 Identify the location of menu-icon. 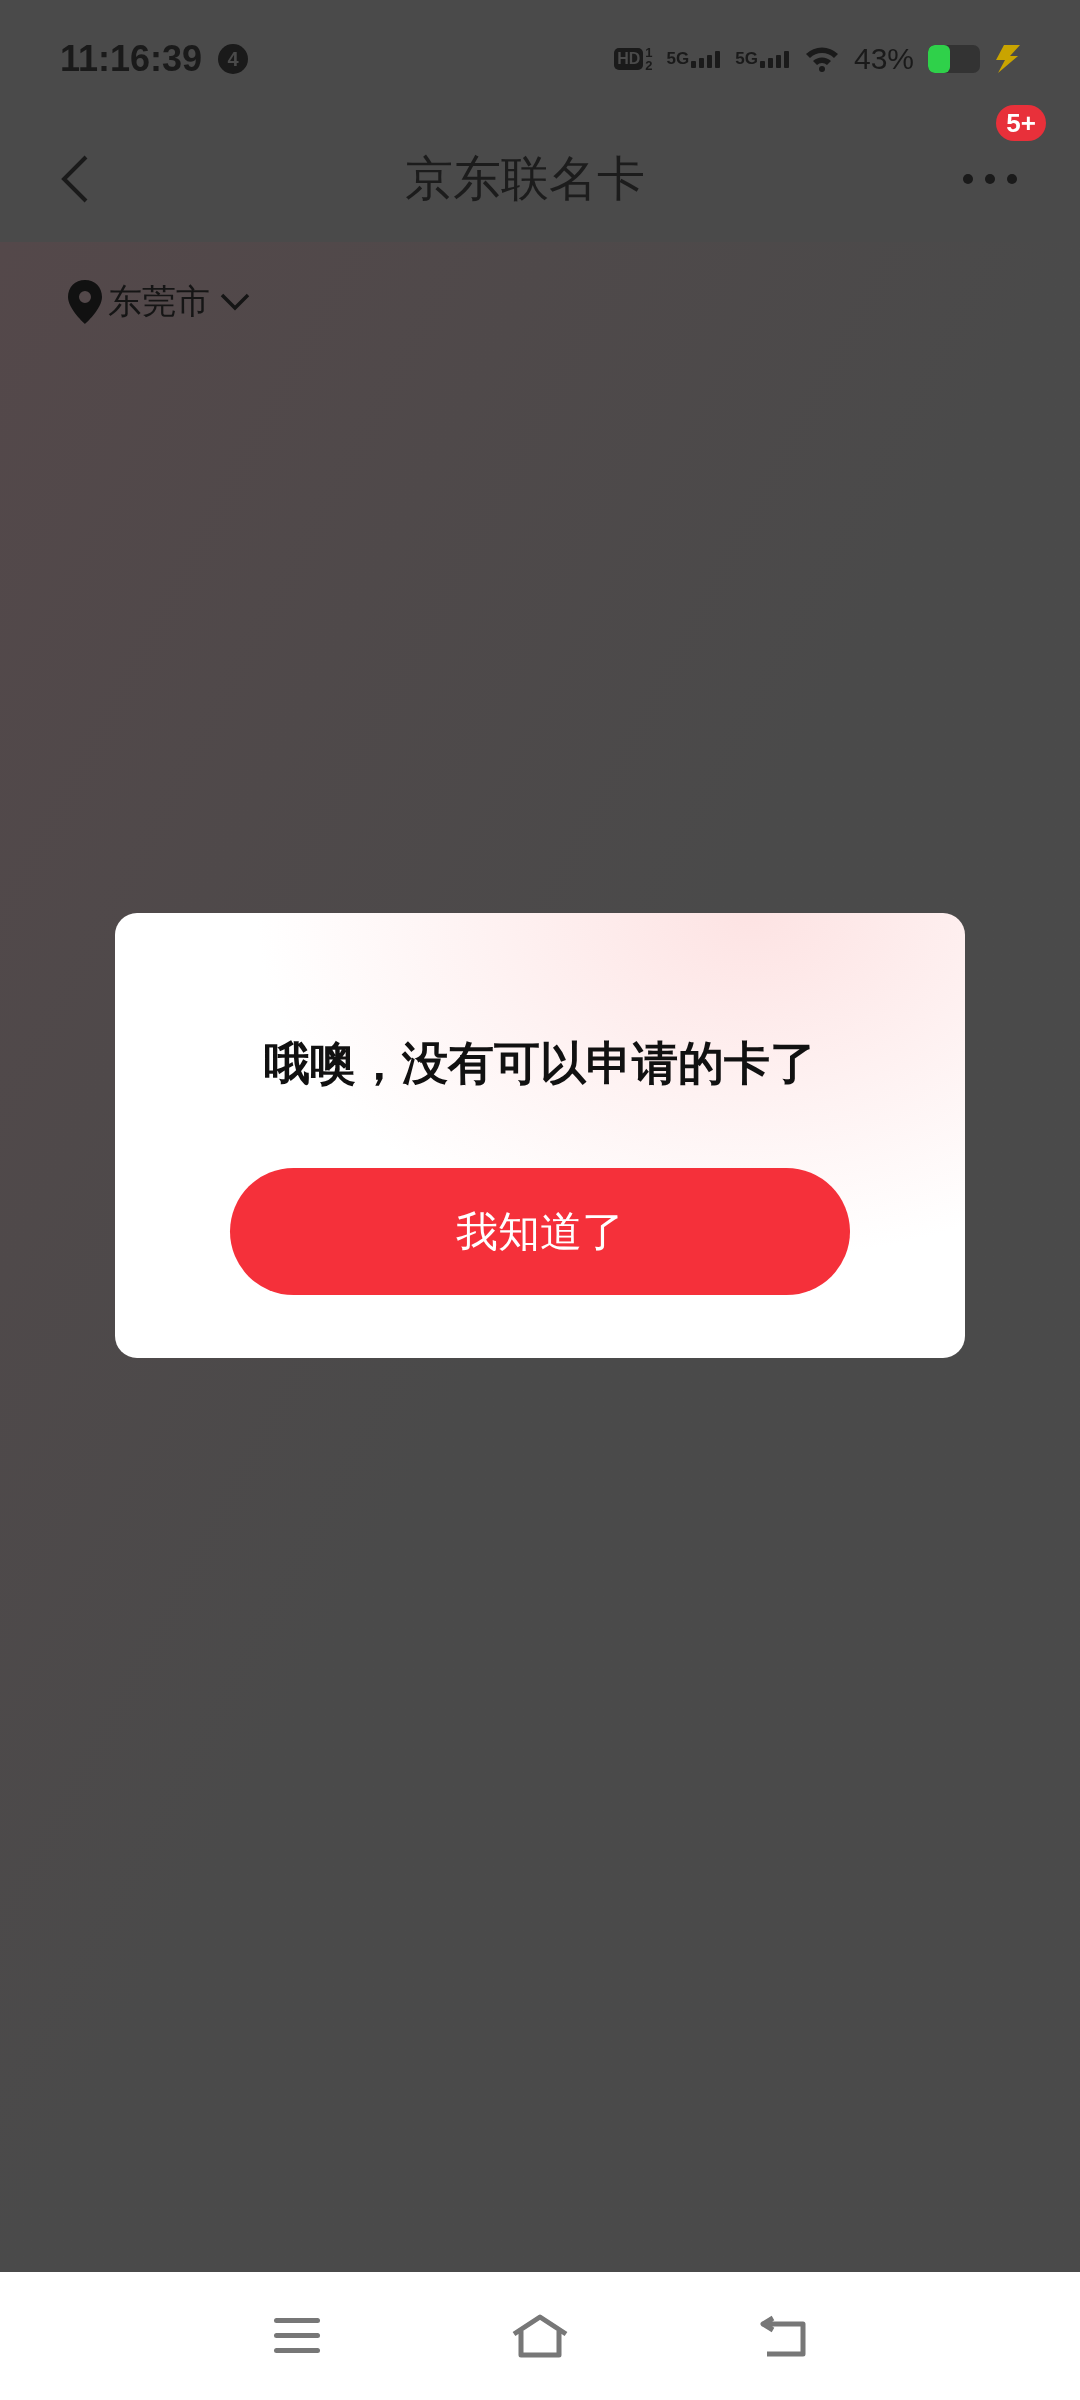
(297, 2336).